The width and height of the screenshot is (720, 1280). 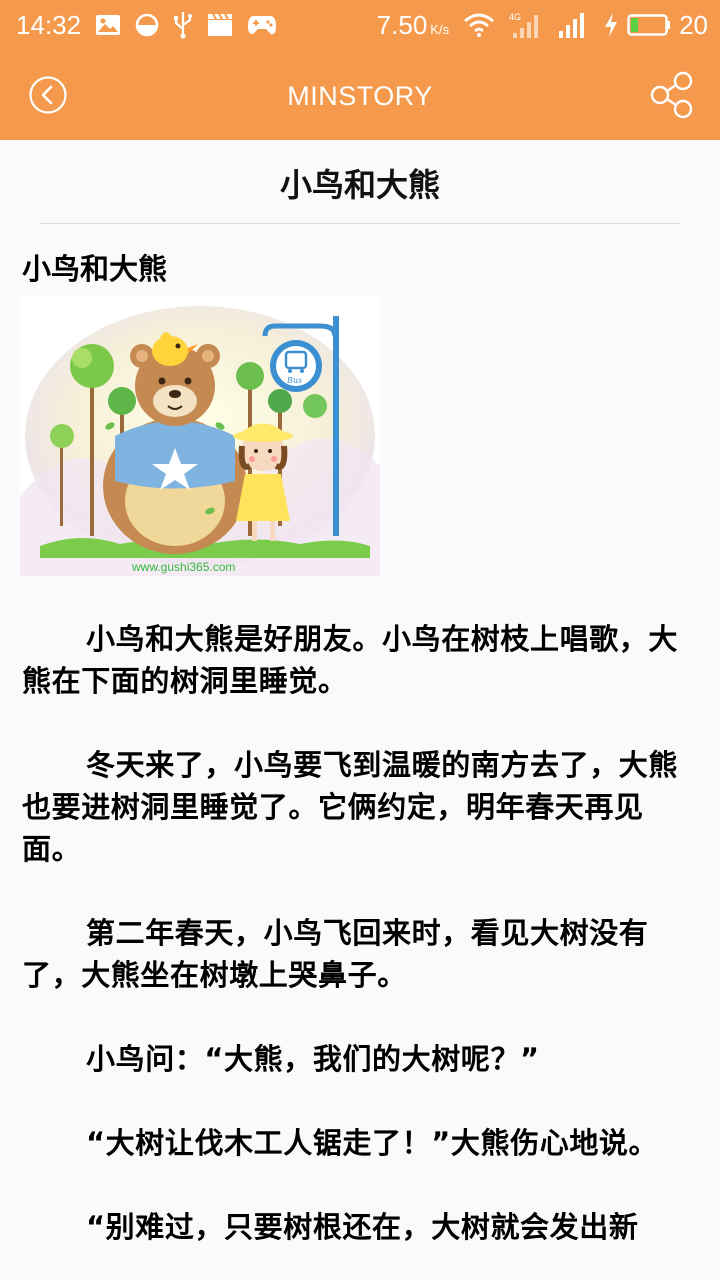 What do you see at coordinates (479, 25) in the screenshot?
I see `wifi-icon` at bounding box center [479, 25].